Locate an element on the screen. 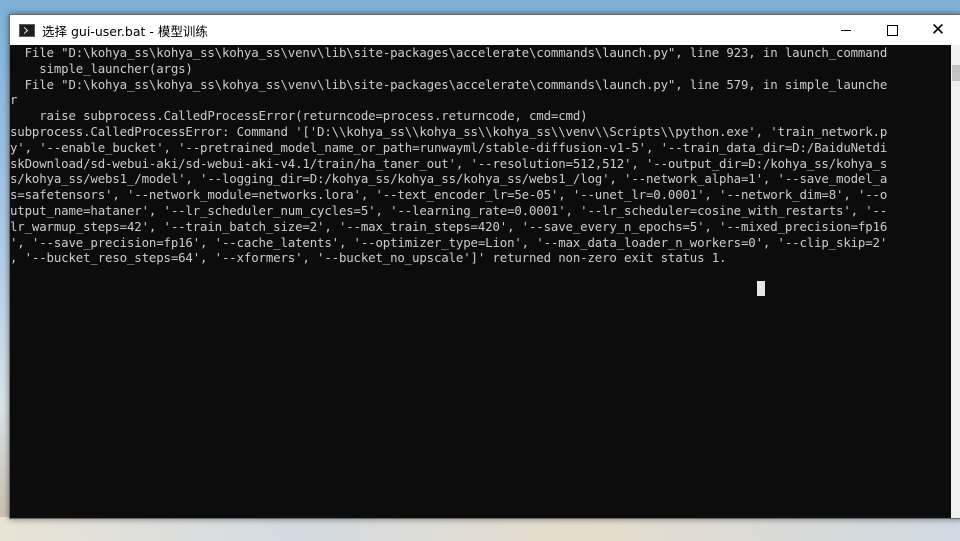 This screenshot has width=960, height=541. vertical-scrollbar is located at coordinates (955, 281).